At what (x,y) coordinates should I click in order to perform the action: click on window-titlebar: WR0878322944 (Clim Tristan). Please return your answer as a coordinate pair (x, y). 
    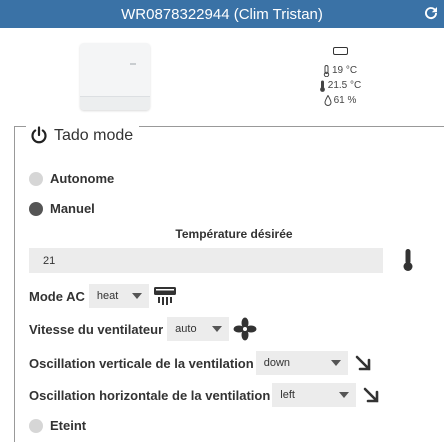
    Looking at the image, I should click on (222, 14).